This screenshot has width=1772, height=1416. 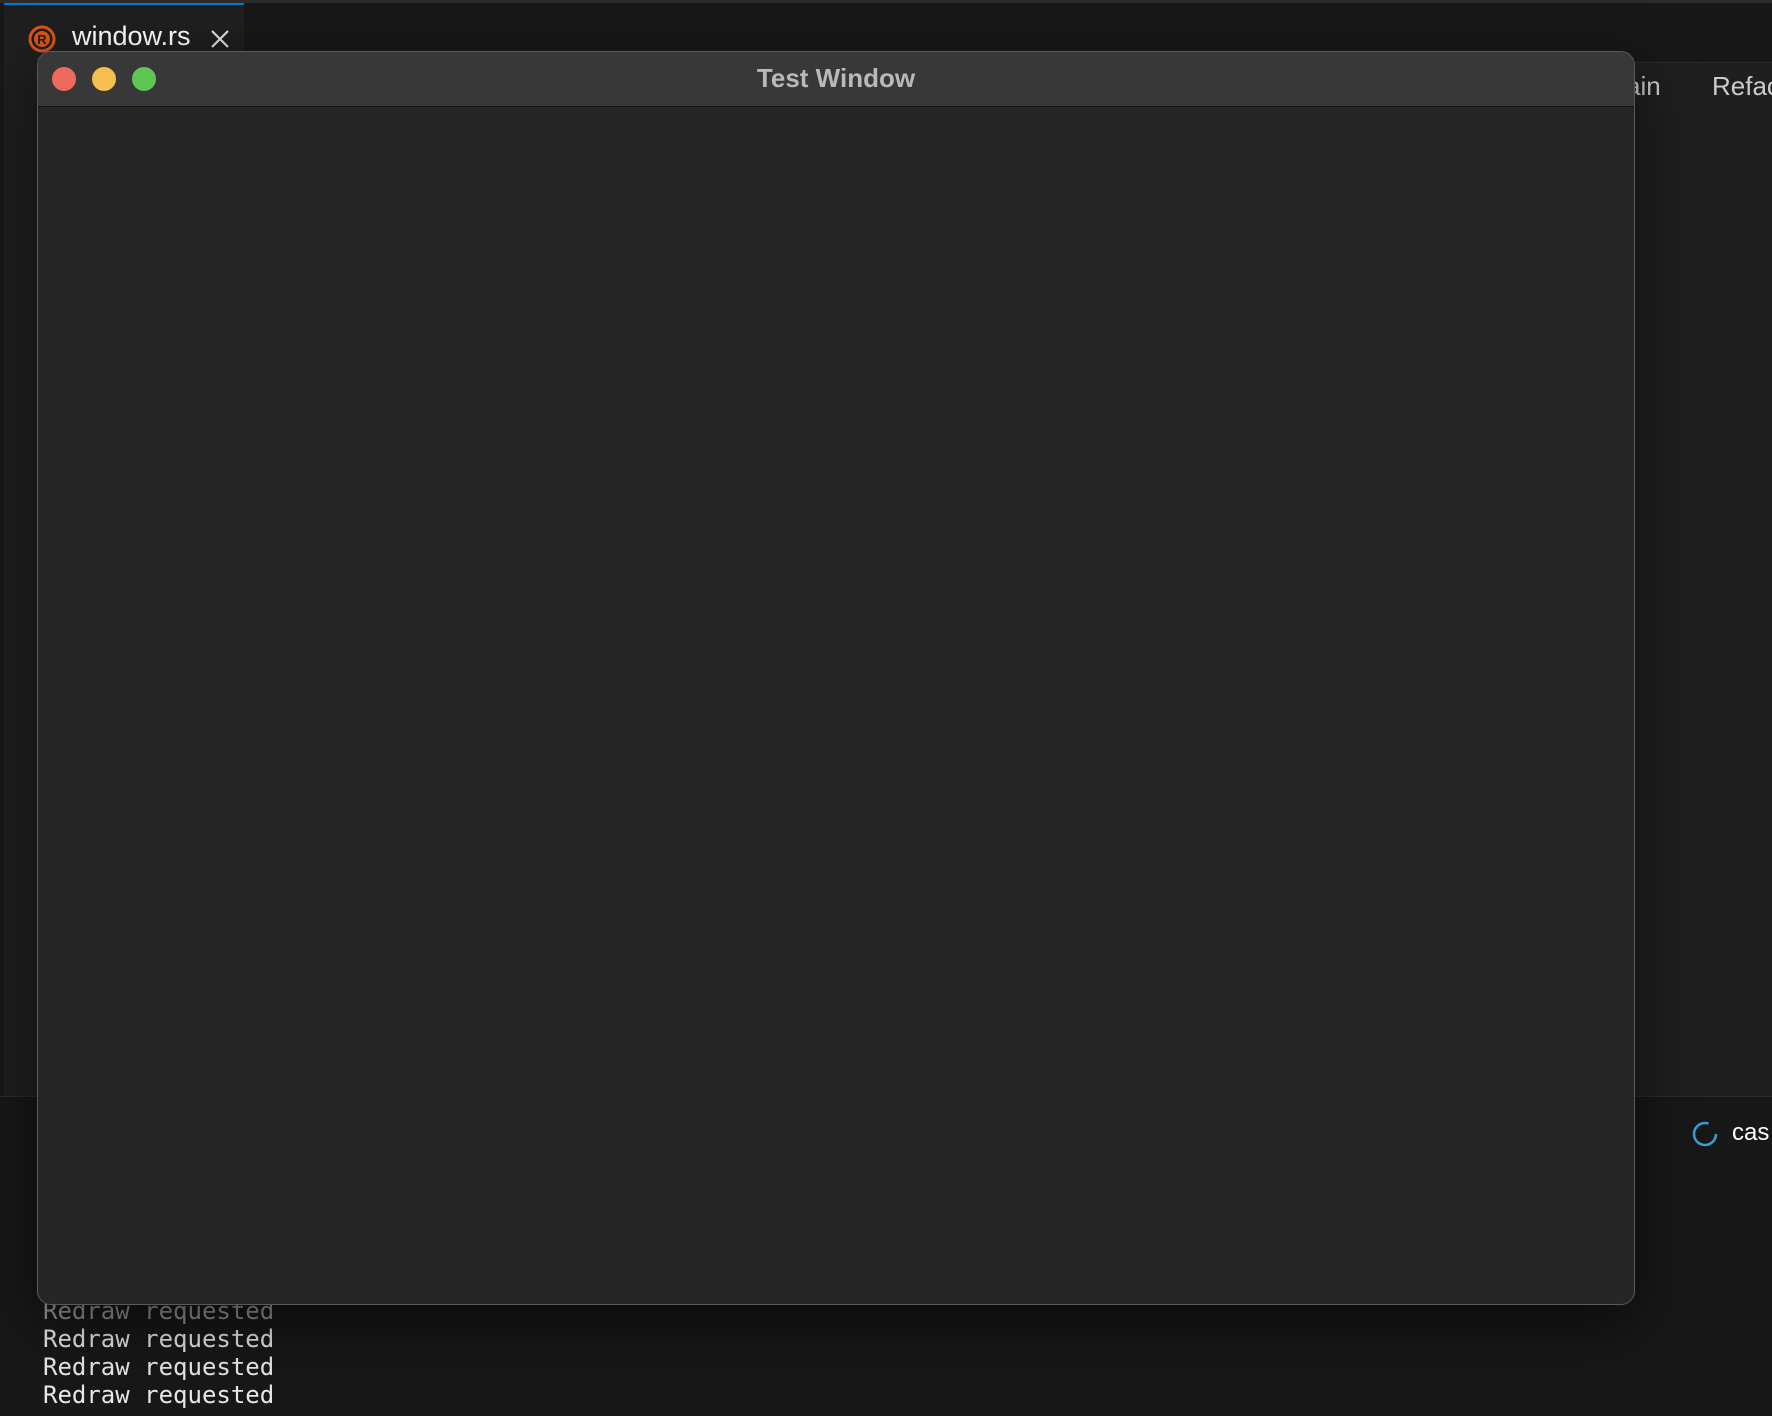 What do you see at coordinates (1705, 1134) in the screenshot?
I see `spinner-icon` at bounding box center [1705, 1134].